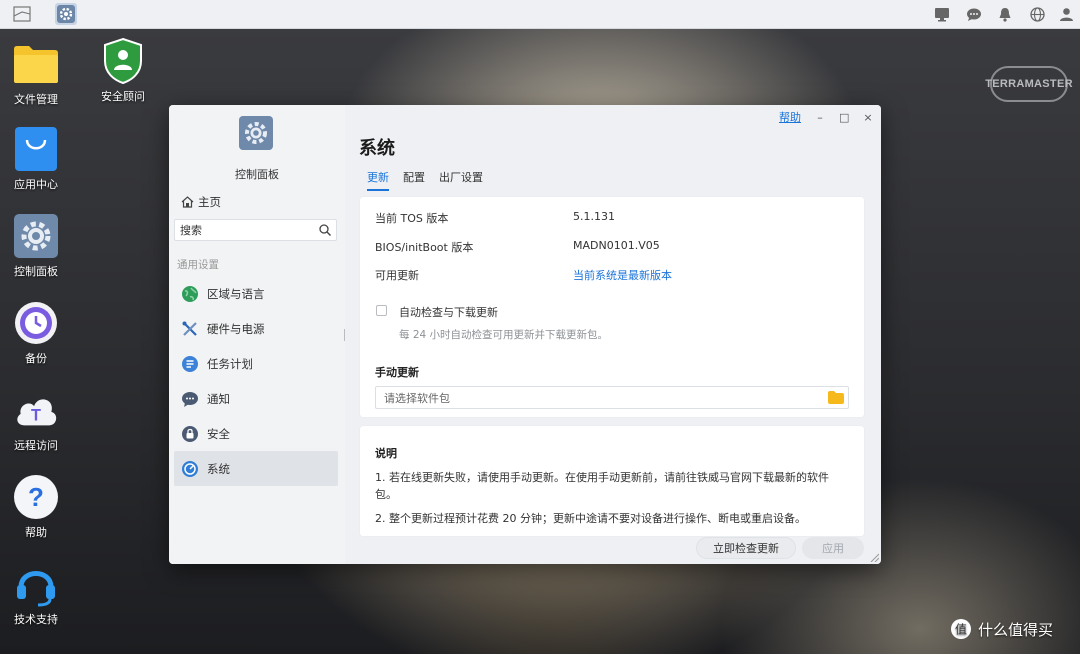  Describe the element at coordinates (36, 358) in the screenshot. I see `desktop-icon-label: 备份` at that location.